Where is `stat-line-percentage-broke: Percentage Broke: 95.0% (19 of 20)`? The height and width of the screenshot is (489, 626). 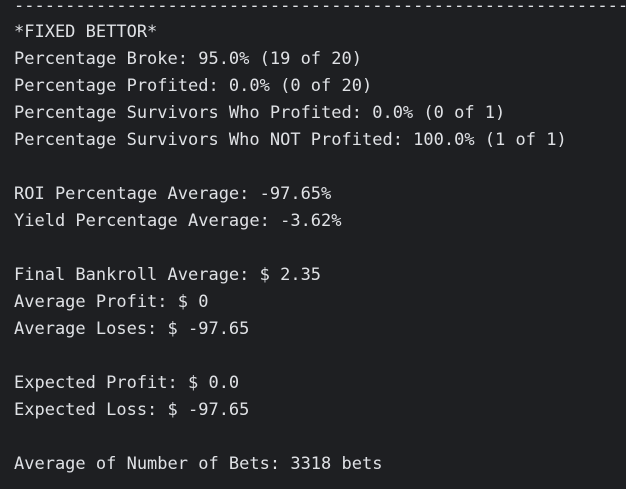
stat-line-percentage-broke: Percentage Broke: 95.0% (19 of 20) is located at coordinates (188, 59).